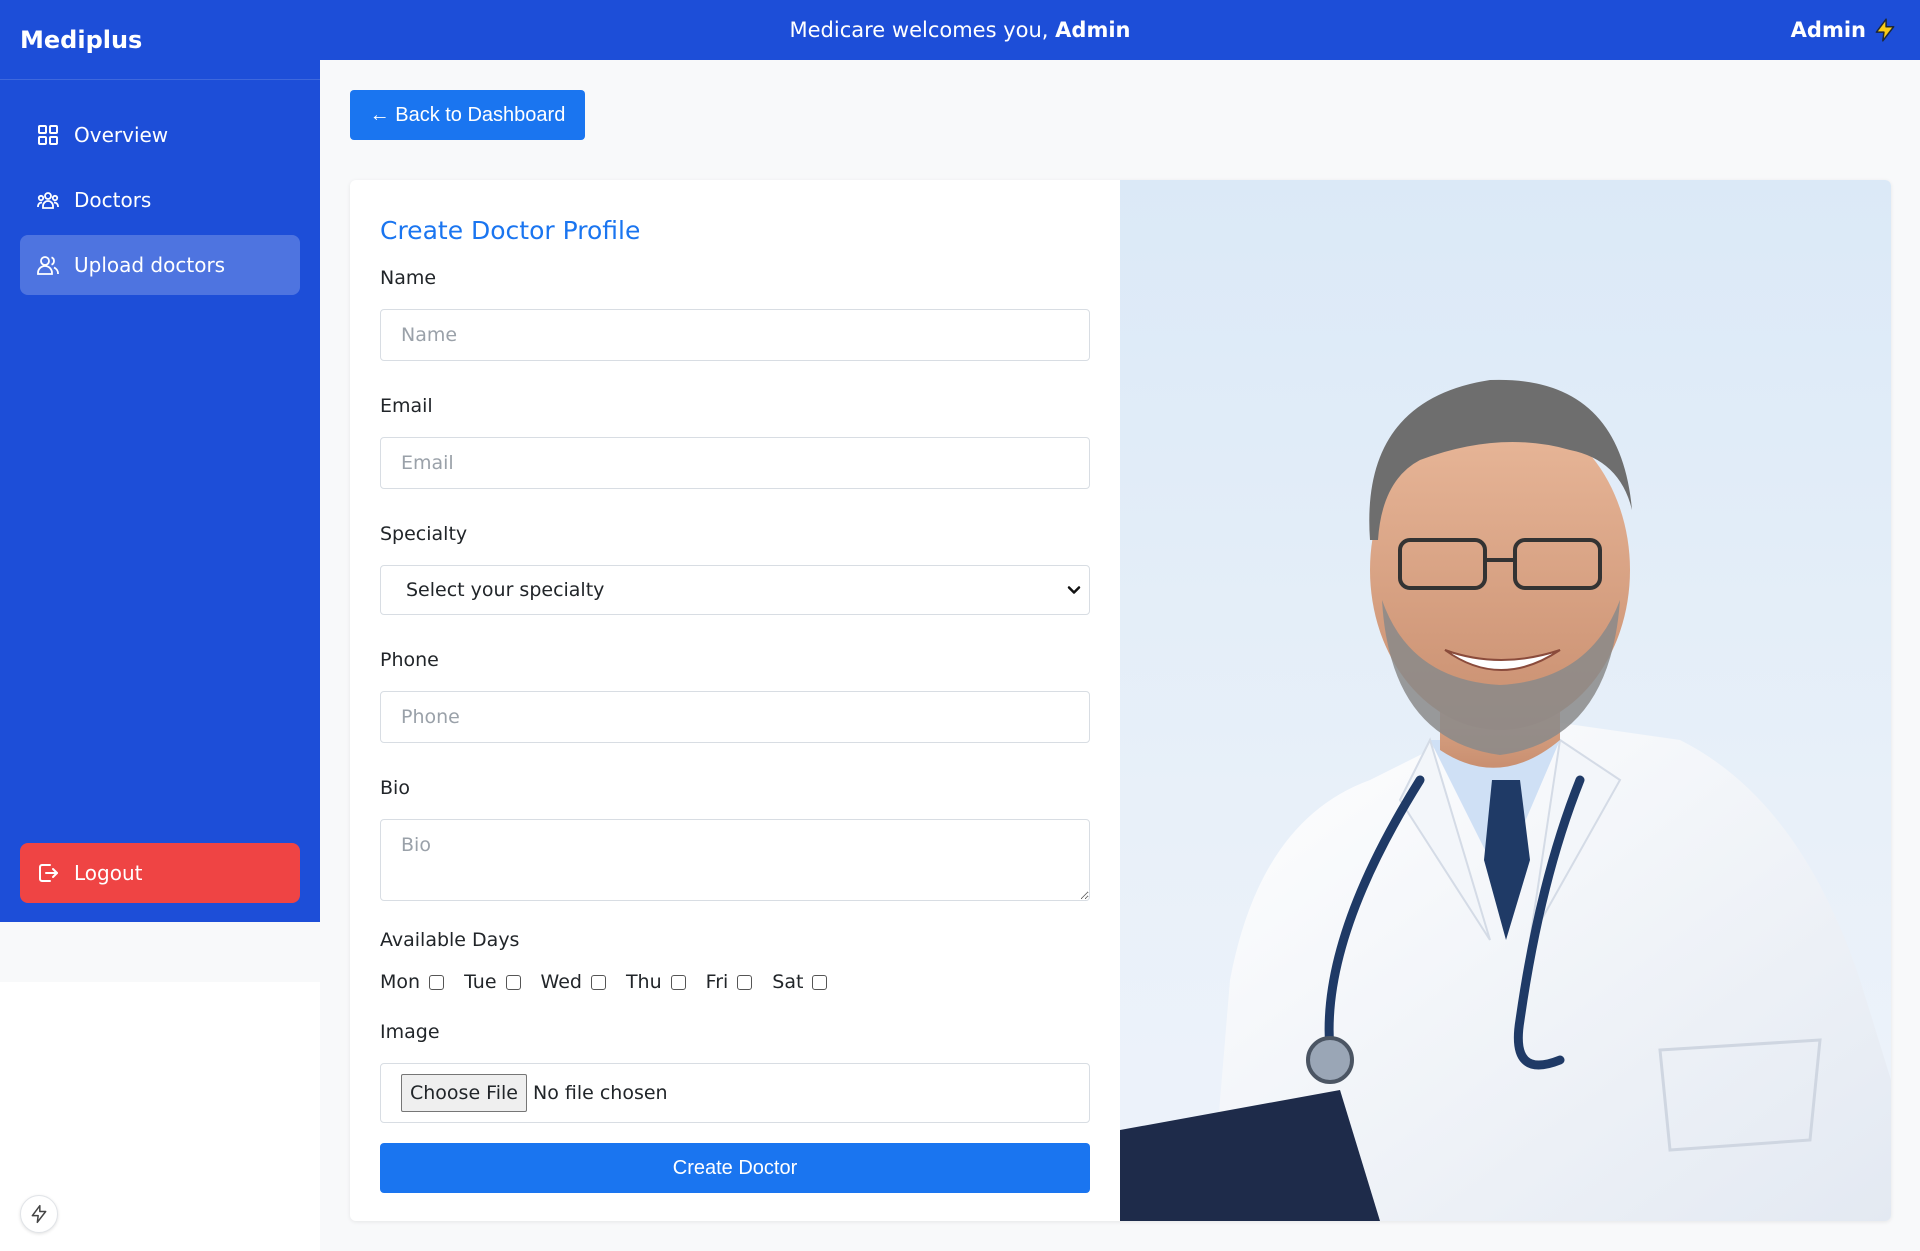 The width and height of the screenshot is (1920, 1251). I want to click on image-label: Image, so click(410, 1032).